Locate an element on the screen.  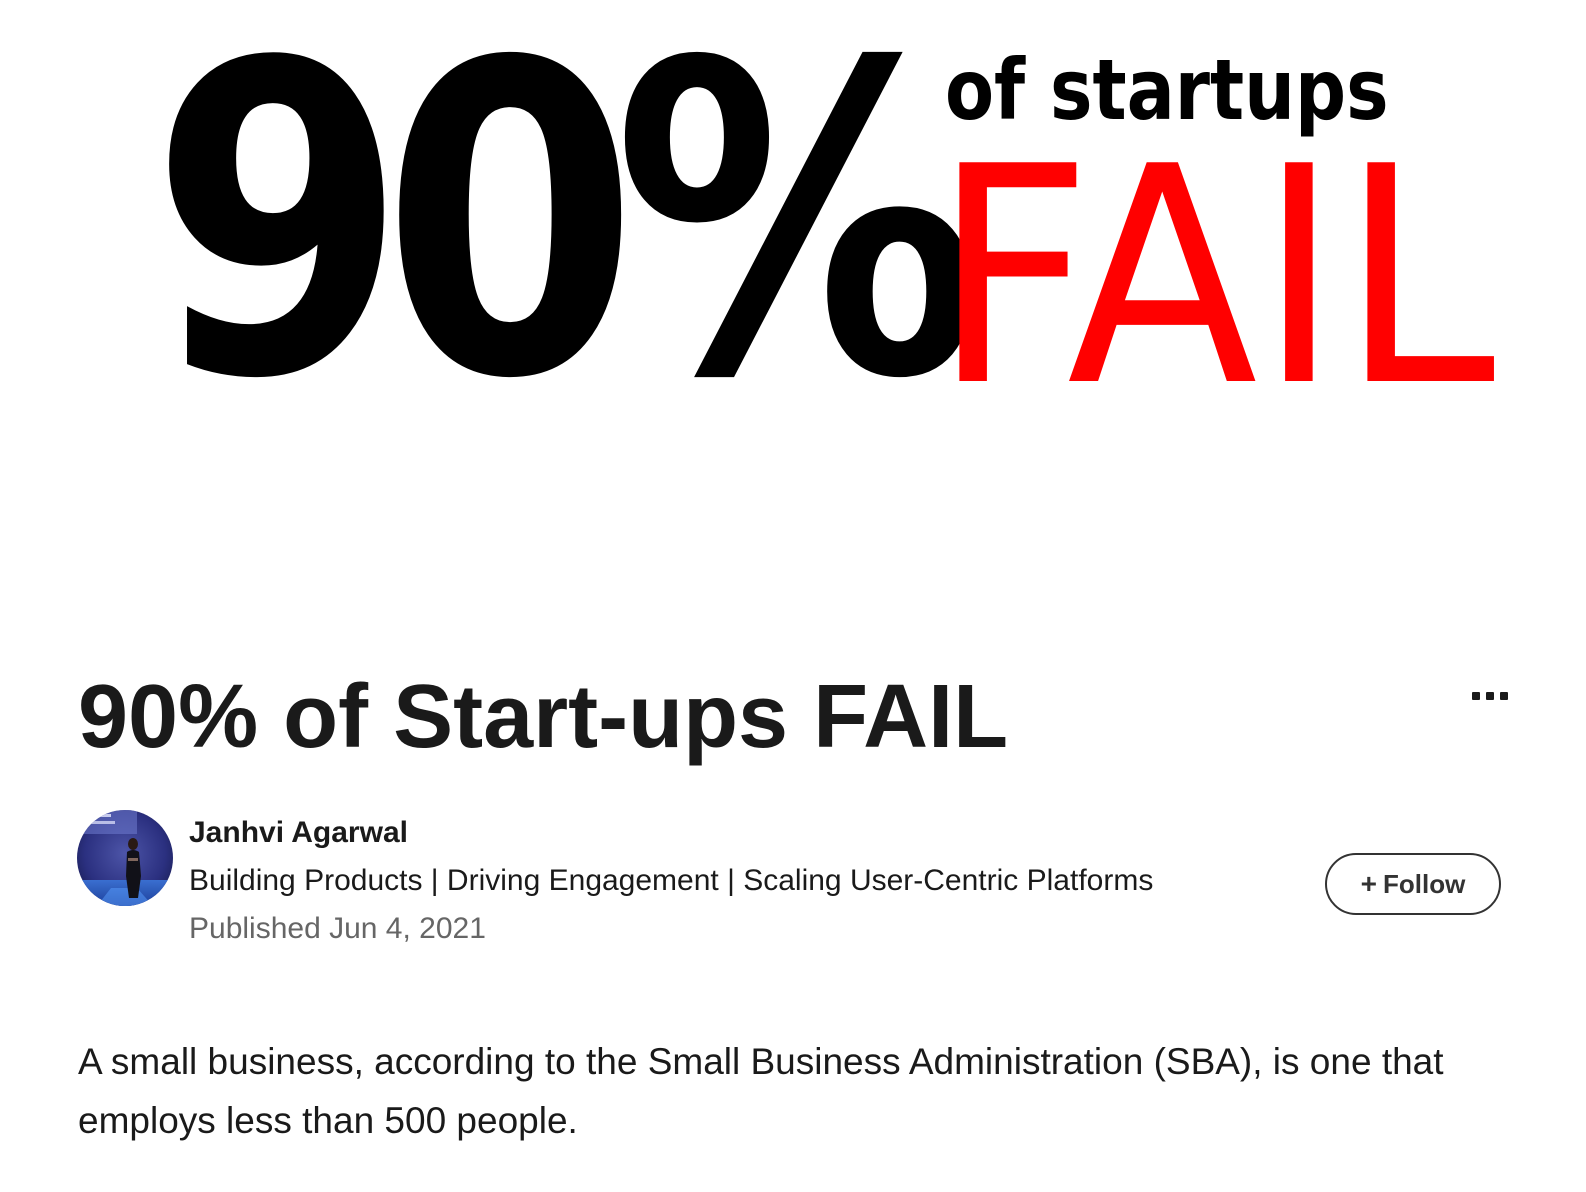
hero-fail-text: FAIL is located at coordinates (1214, 277).